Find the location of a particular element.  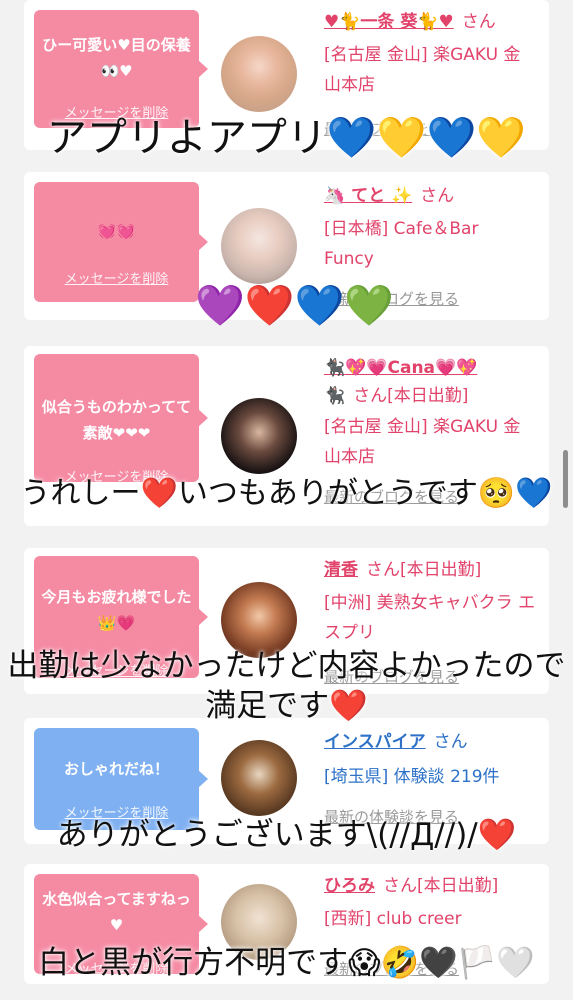

profile-info: 🦄 てと ✨ さん [日本橋] Cafe＆Bar Funcy is located at coordinates (434, 228).